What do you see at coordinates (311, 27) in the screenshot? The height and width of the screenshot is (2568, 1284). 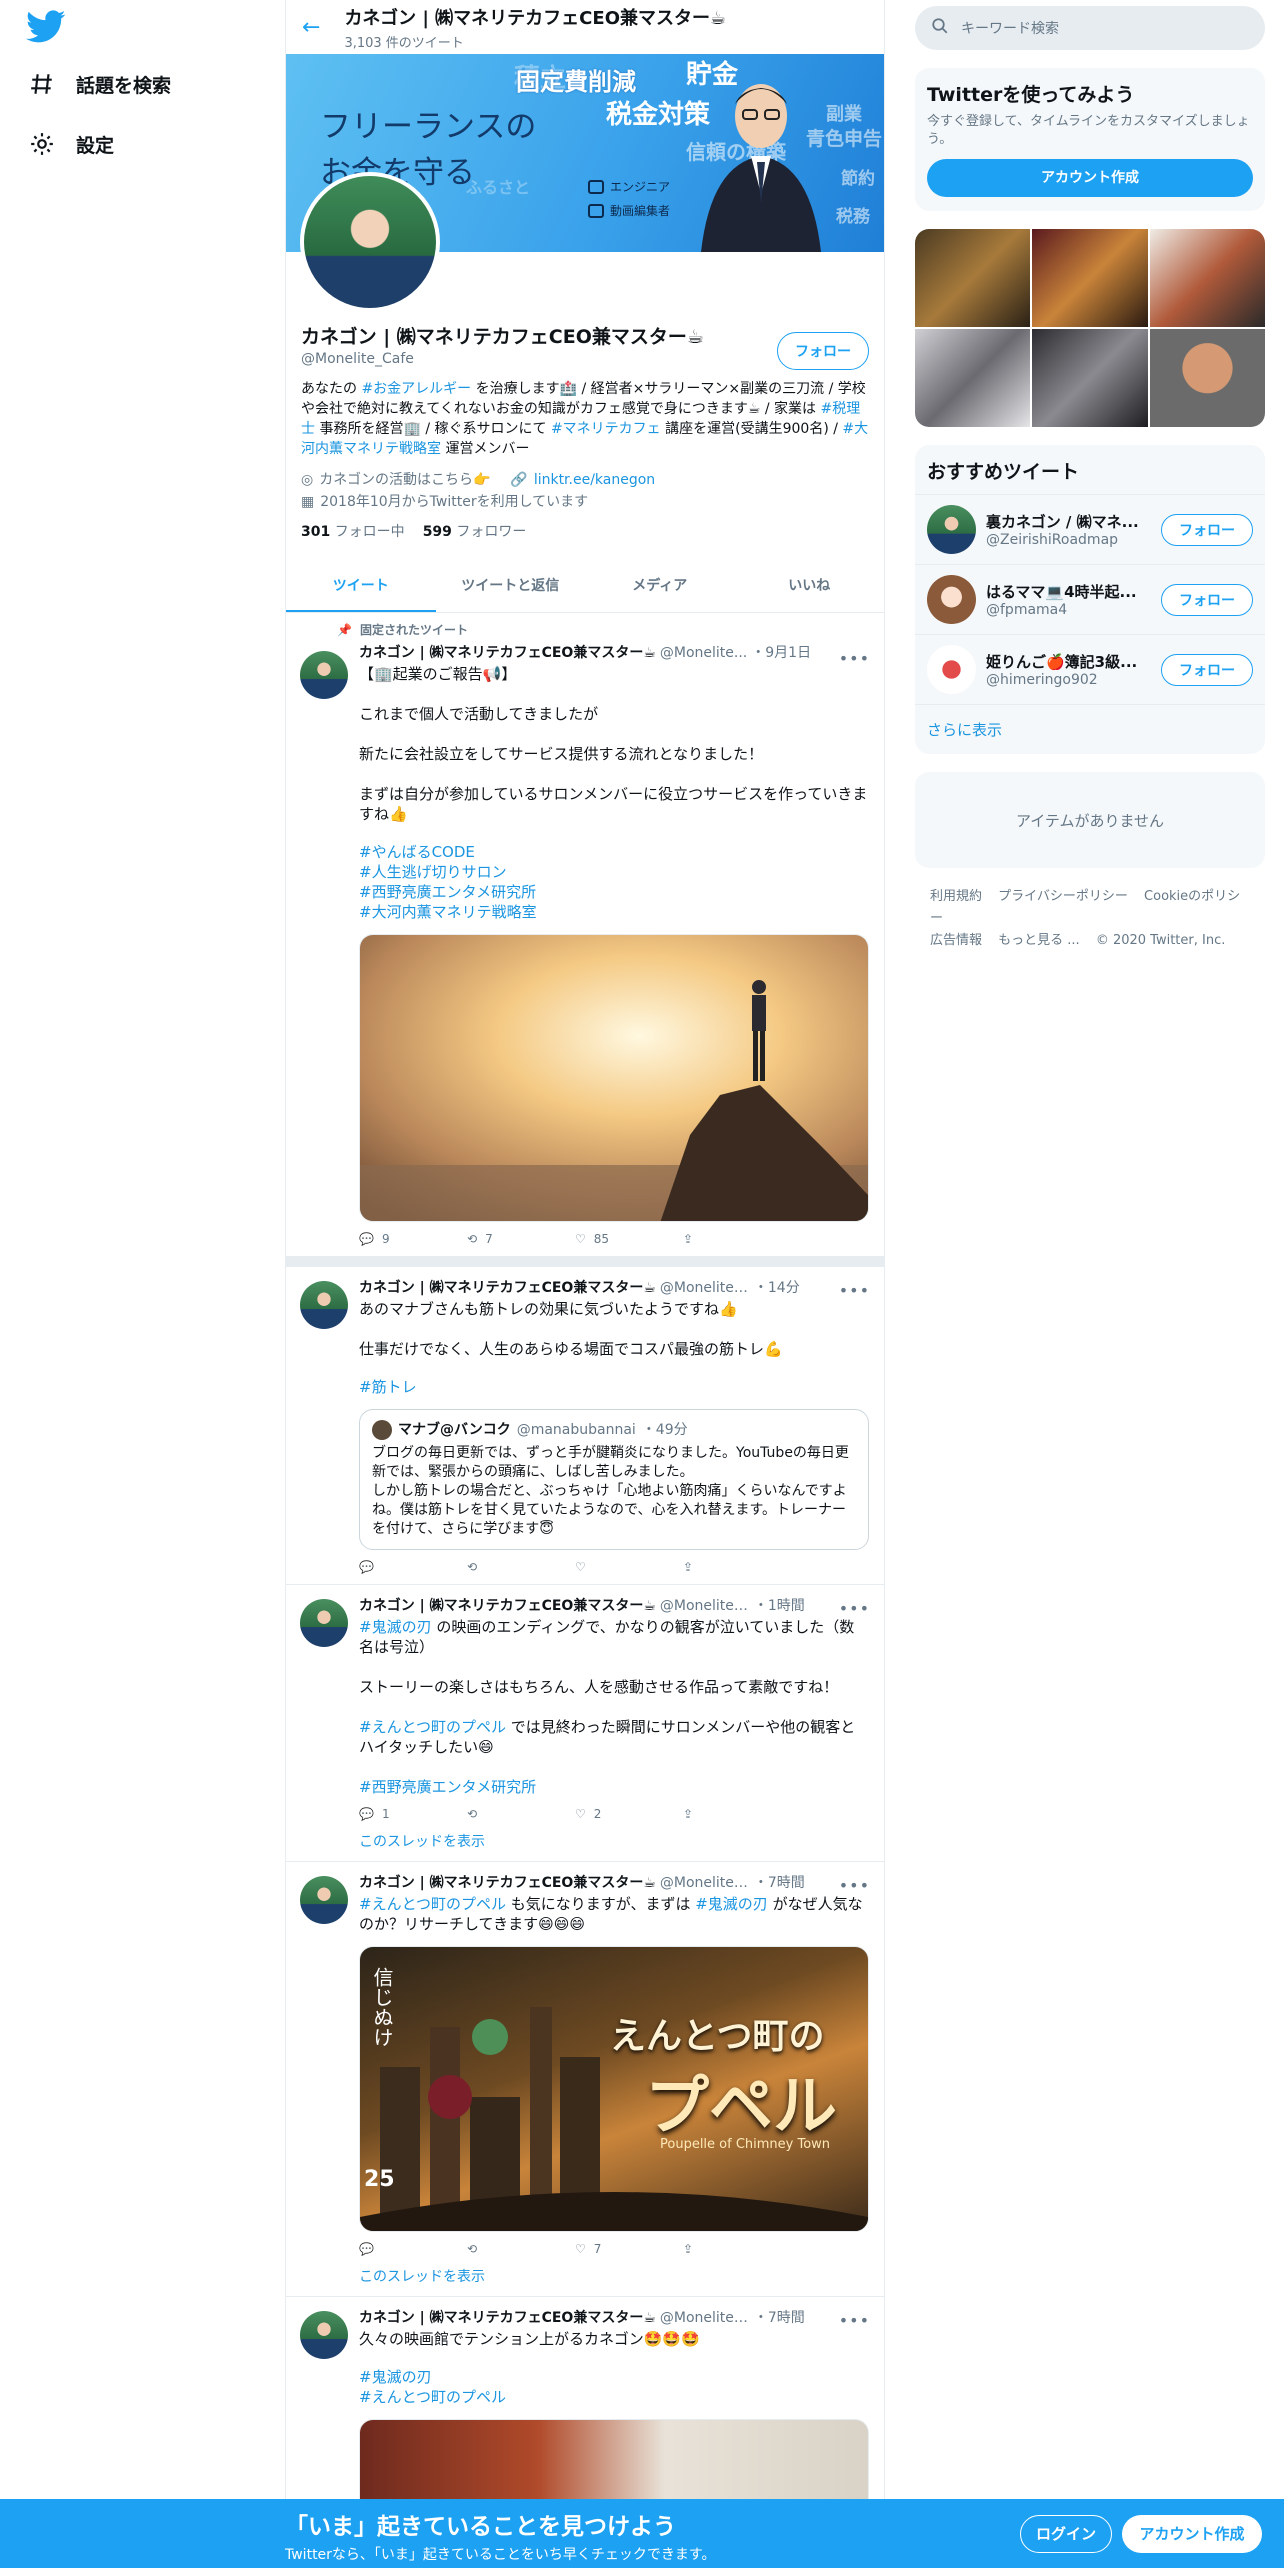 I see `back-arrow-icon: ←` at bounding box center [311, 27].